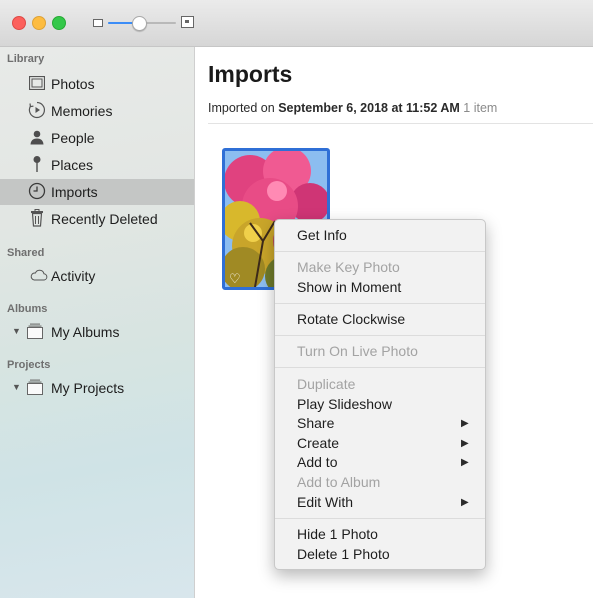  Describe the element at coordinates (317, 462) in the screenshot. I see `menu-item-add-to: Add to` at that location.